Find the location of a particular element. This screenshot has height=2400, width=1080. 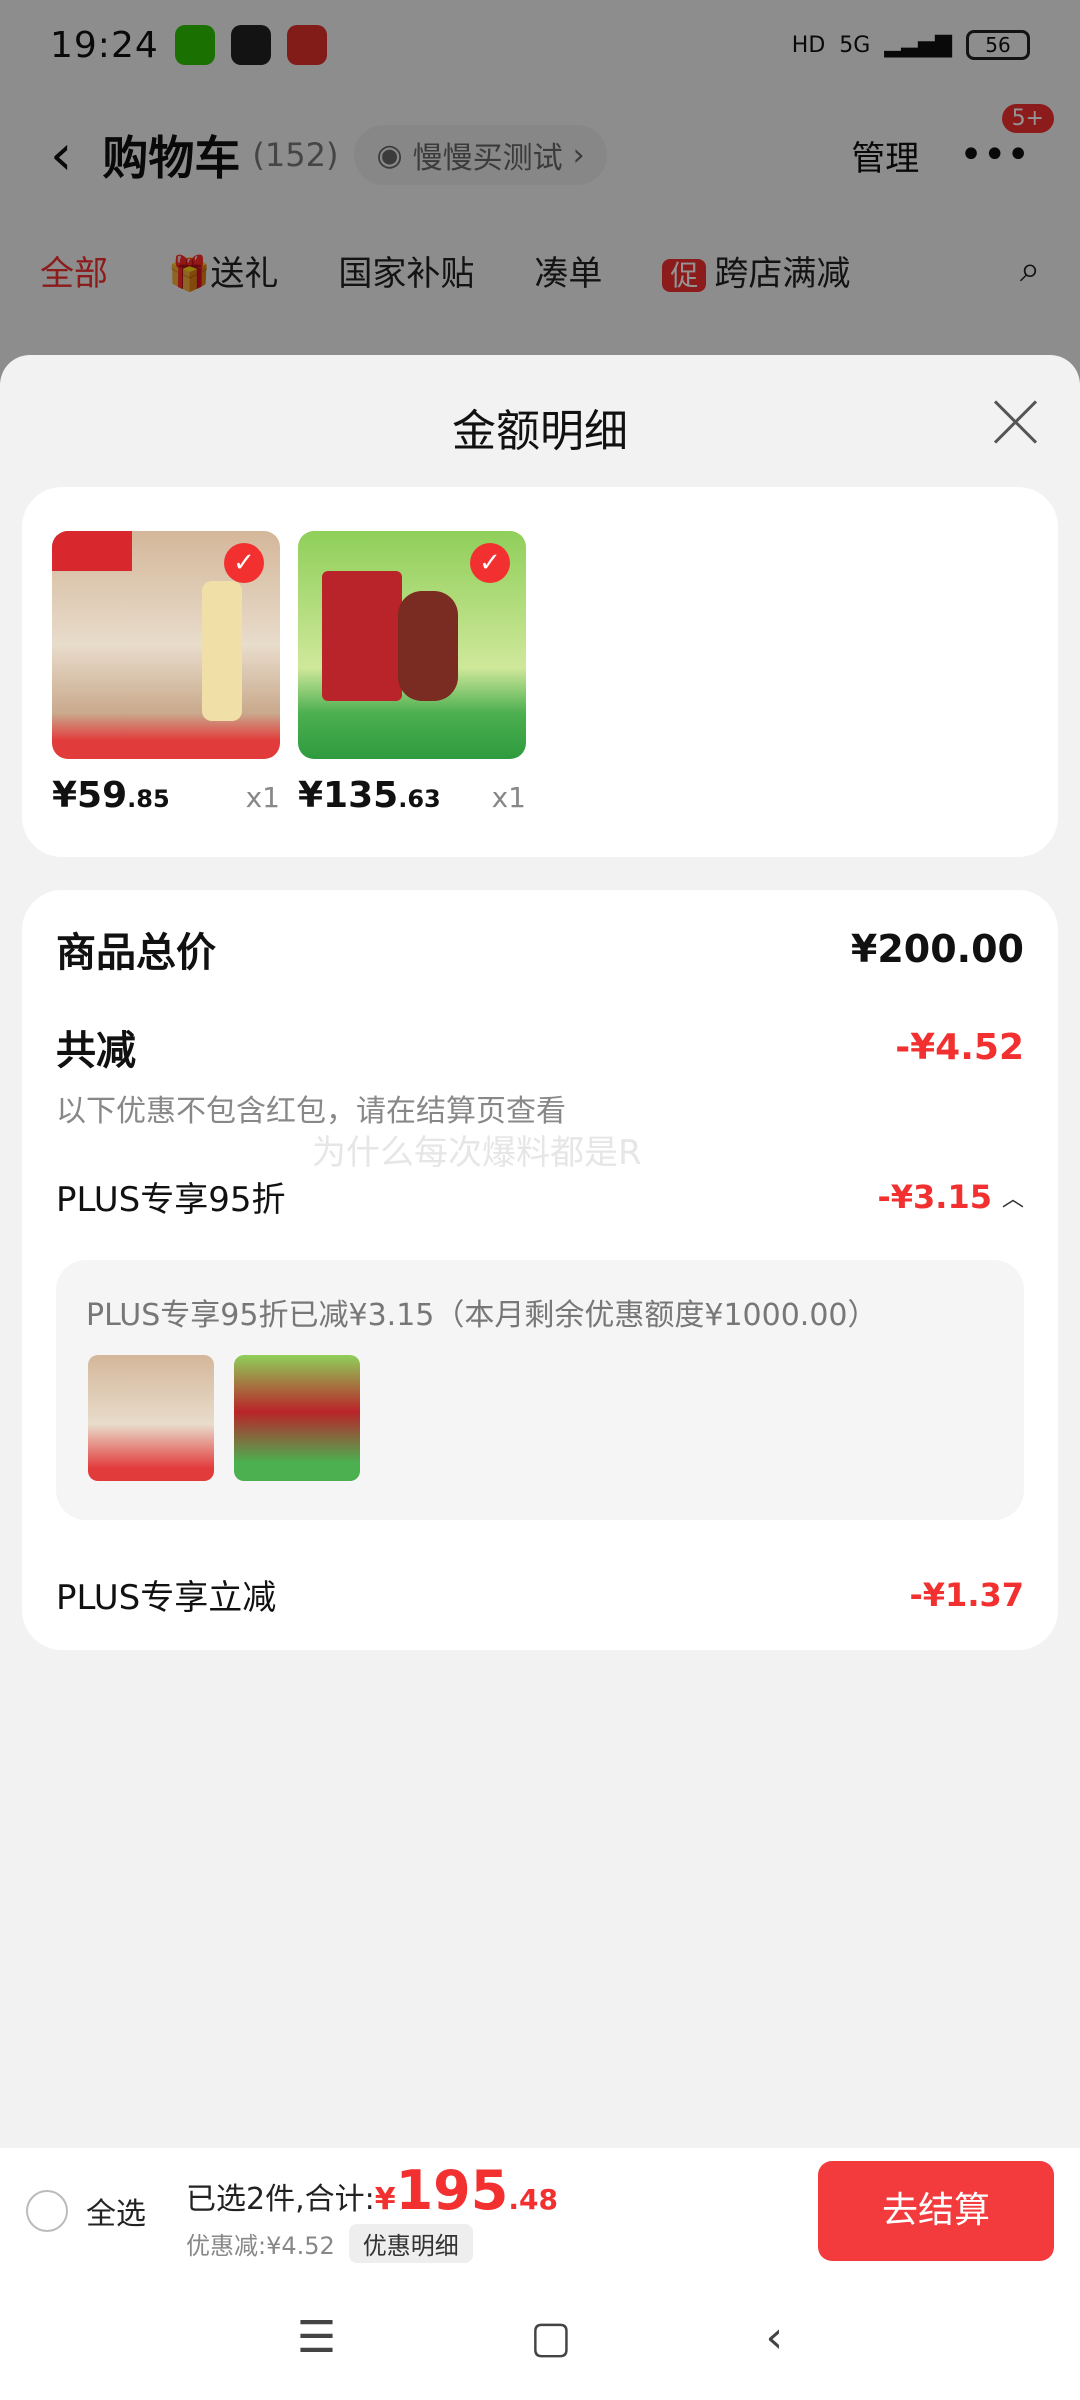

plus95-detail-box: PLUS专享95折已减¥3.15（本月剩余优惠额度¥1000.00） is located at coordinates (540, 1390).